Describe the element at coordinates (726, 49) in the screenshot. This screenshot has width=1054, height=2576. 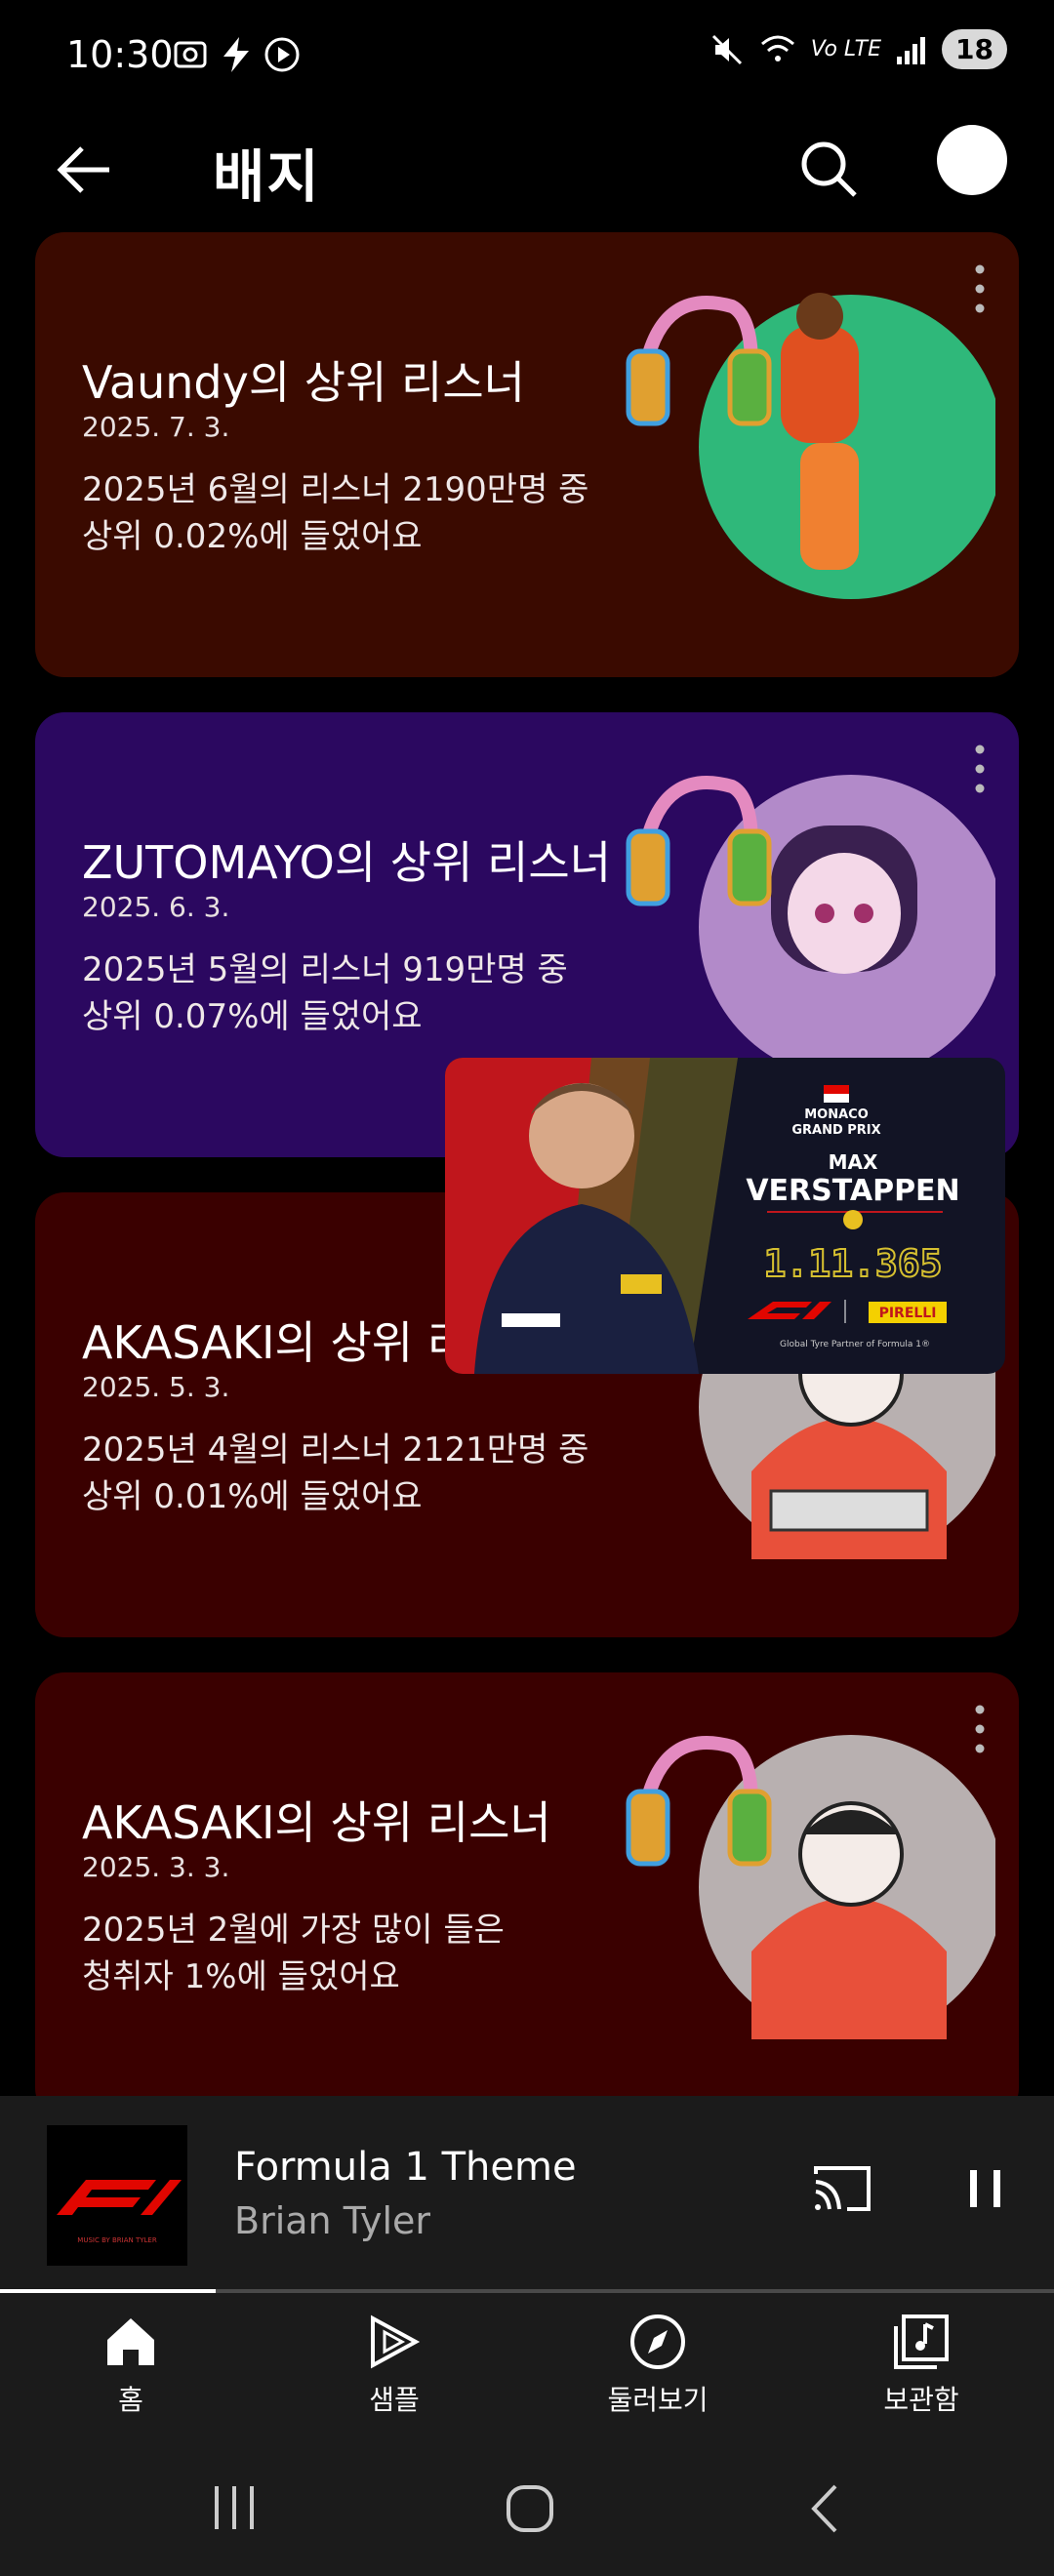
I see `mute-icon` at that location.